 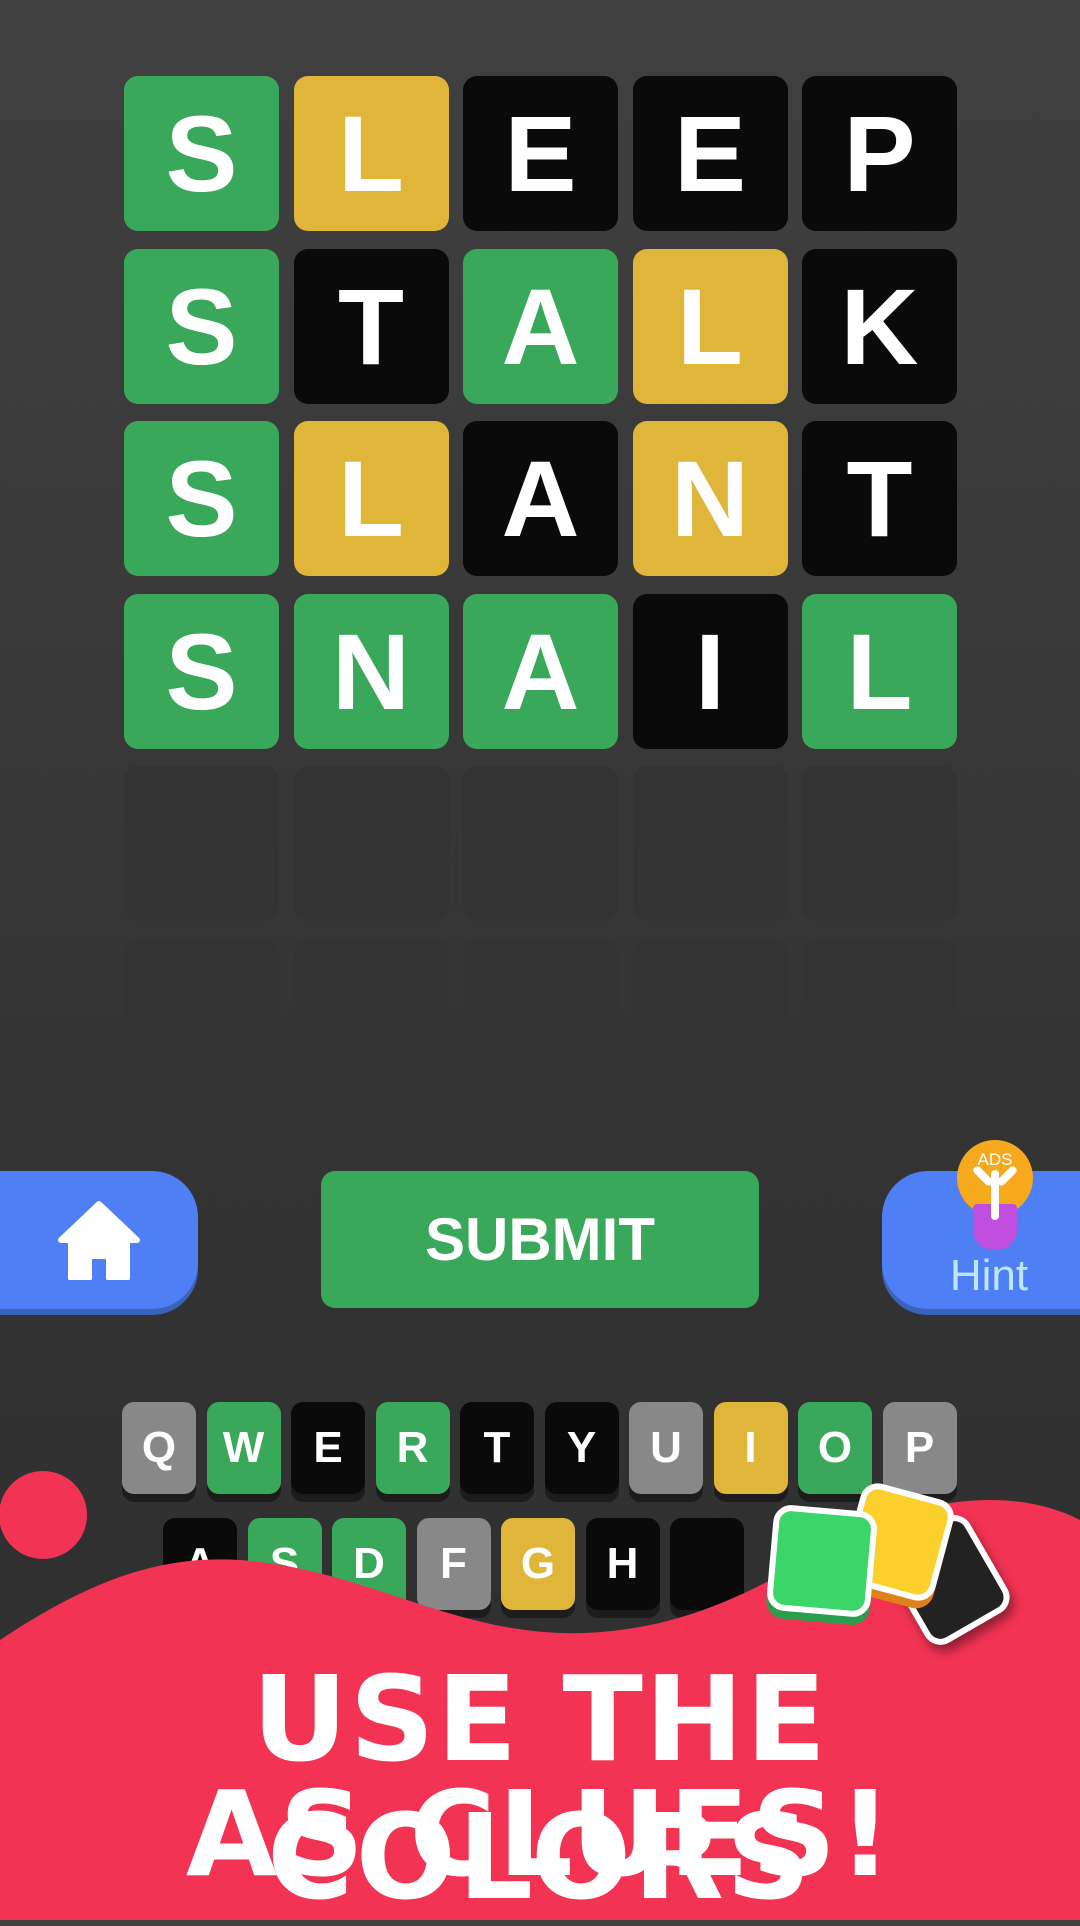 I want to click on key: G, so click(x=538, y=1564).